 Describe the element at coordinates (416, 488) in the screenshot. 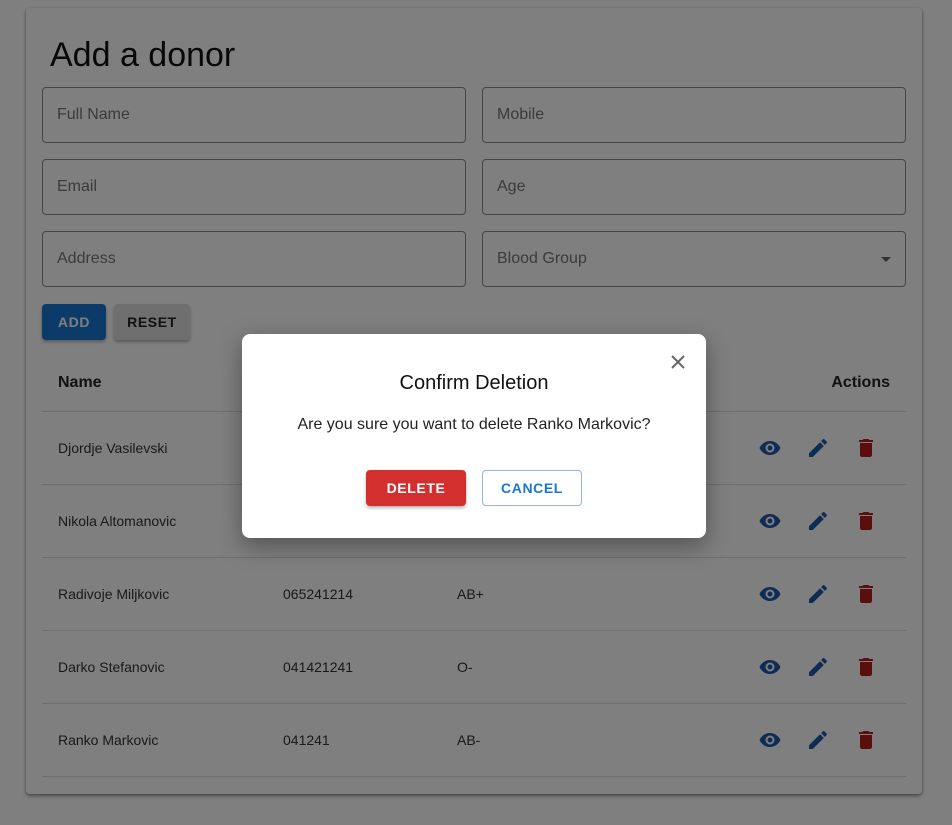

I see `delete-button: DELETE` at that location.